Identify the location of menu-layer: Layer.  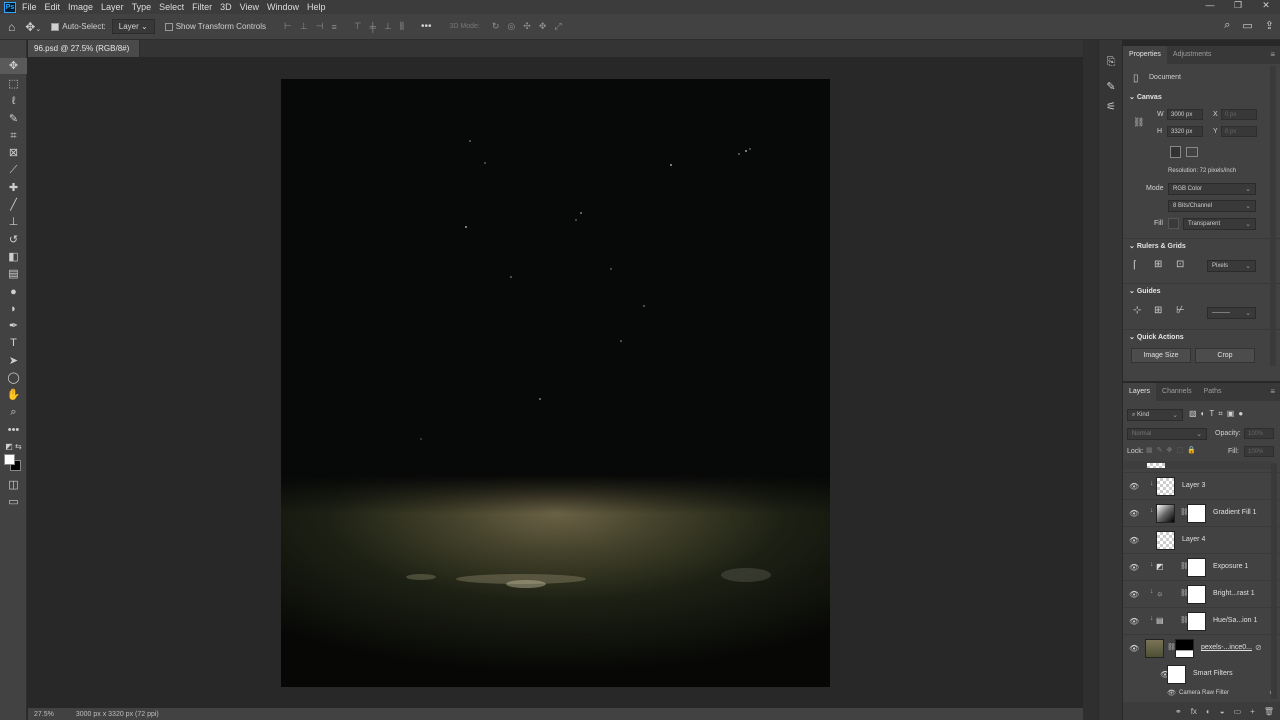
(112, 7).